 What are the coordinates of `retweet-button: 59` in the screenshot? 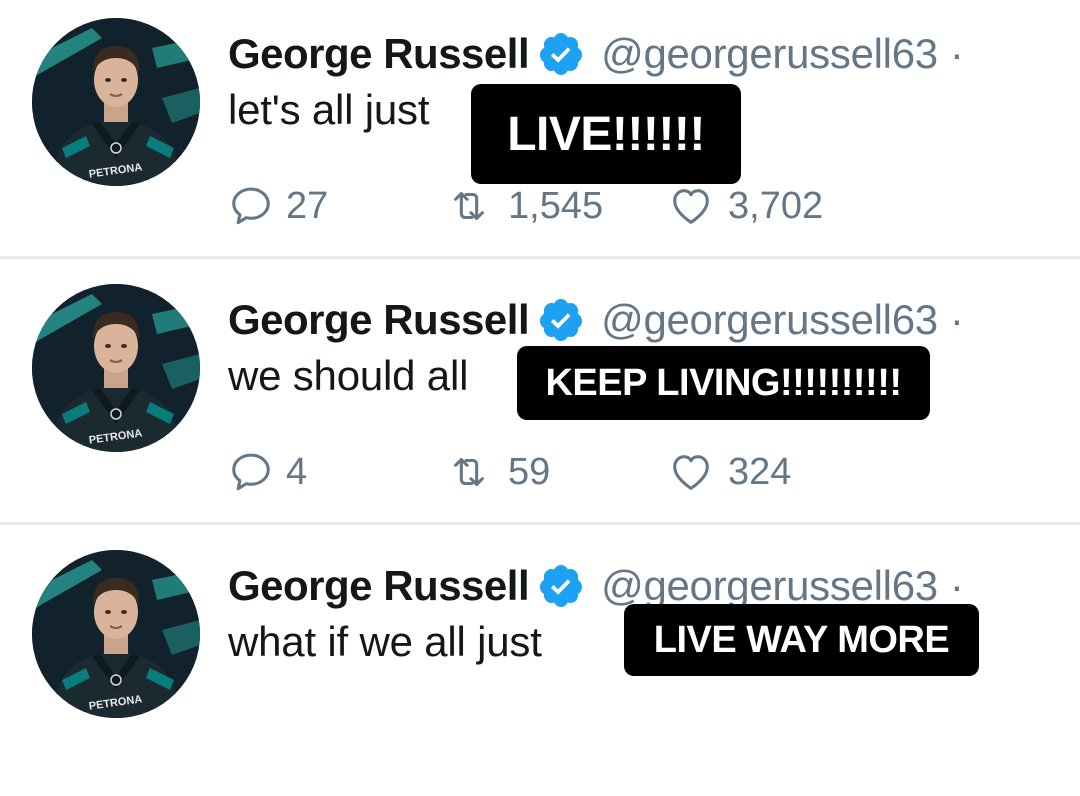 It's located at (496, 472).